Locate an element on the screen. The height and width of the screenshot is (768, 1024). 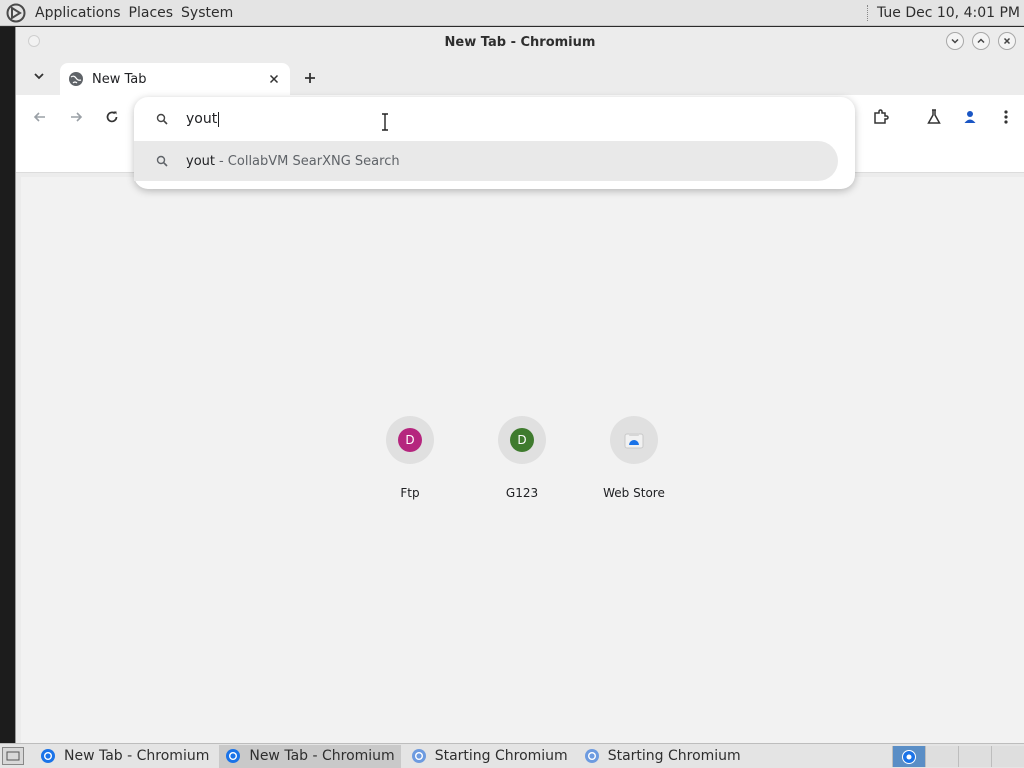
arrow-left-icon is located at coordinates (39, 117).